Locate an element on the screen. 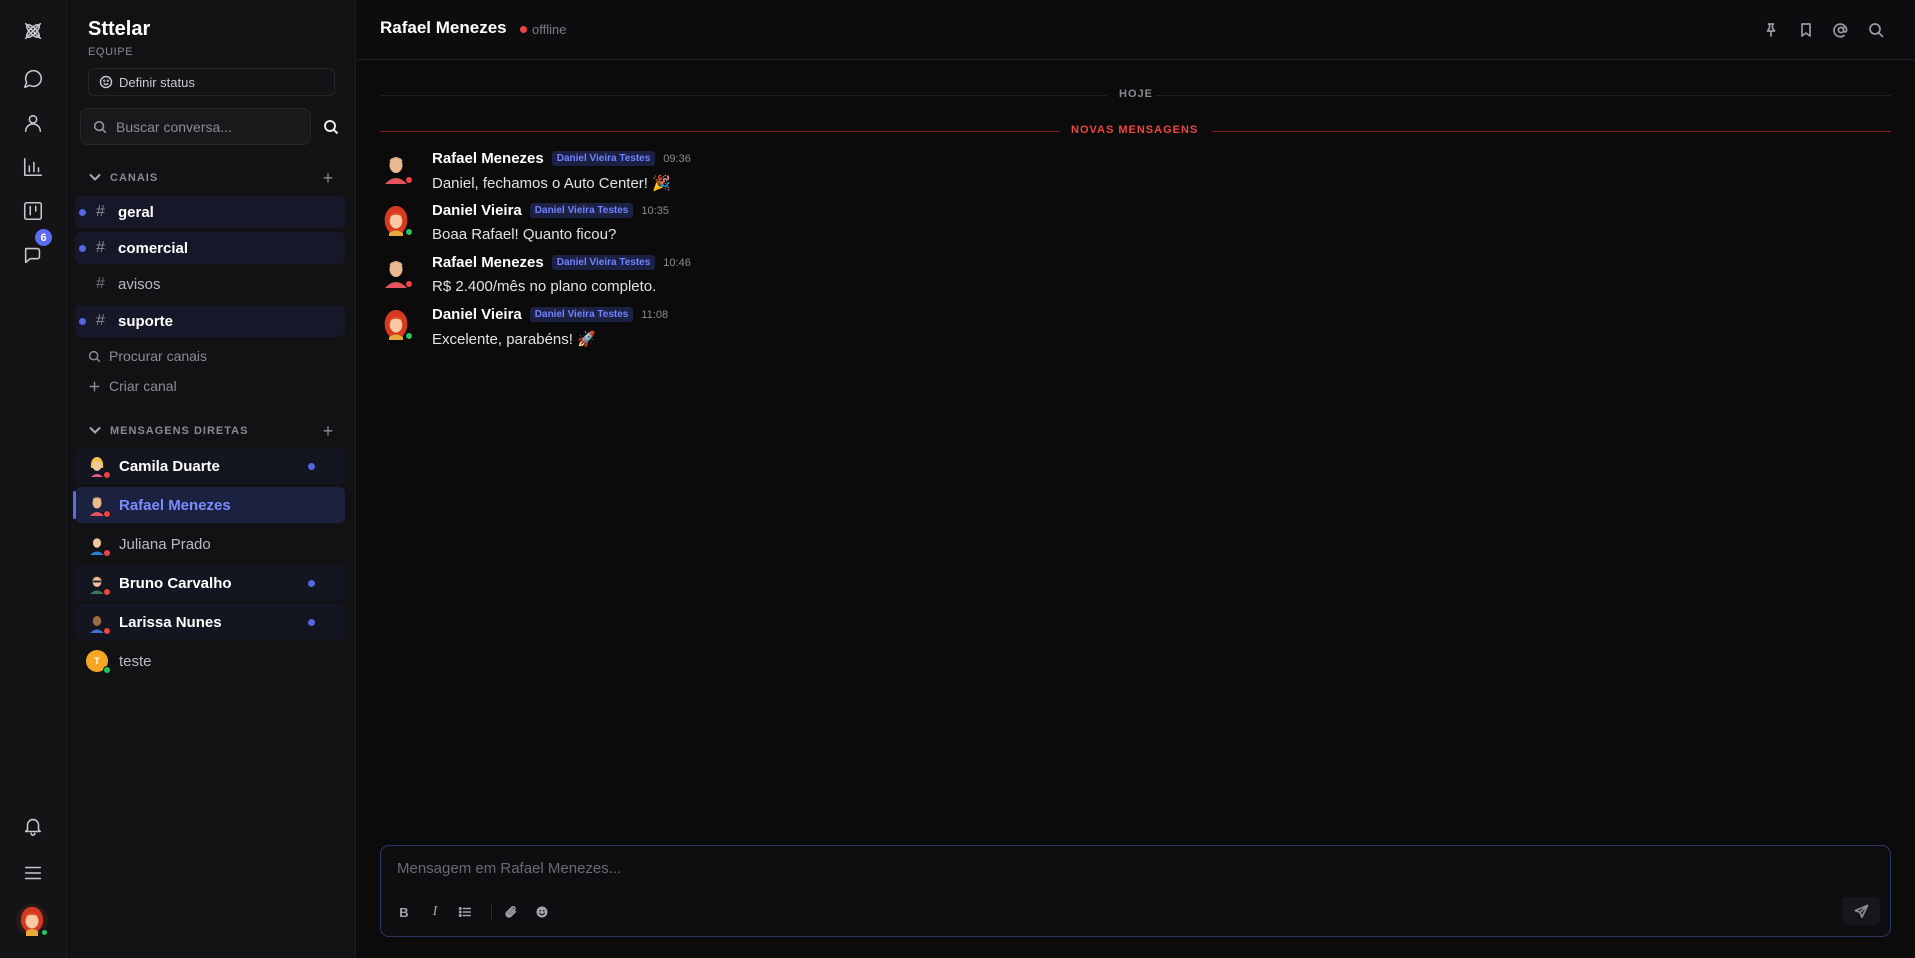 Image resolution: width=1915 pixels, height=958 pixels. dm-name: Larissa Nunes is located at coordinates (170, 622).